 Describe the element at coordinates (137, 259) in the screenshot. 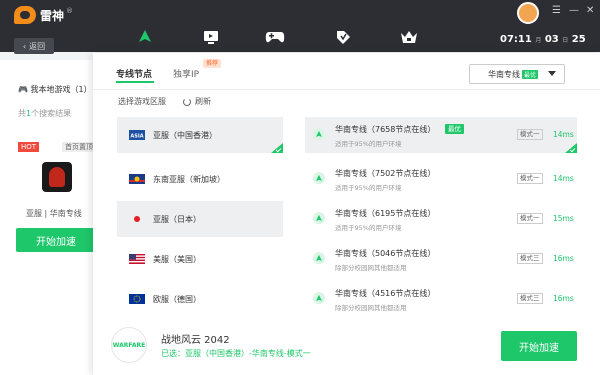

I see `usa-flag-icon` at that location.